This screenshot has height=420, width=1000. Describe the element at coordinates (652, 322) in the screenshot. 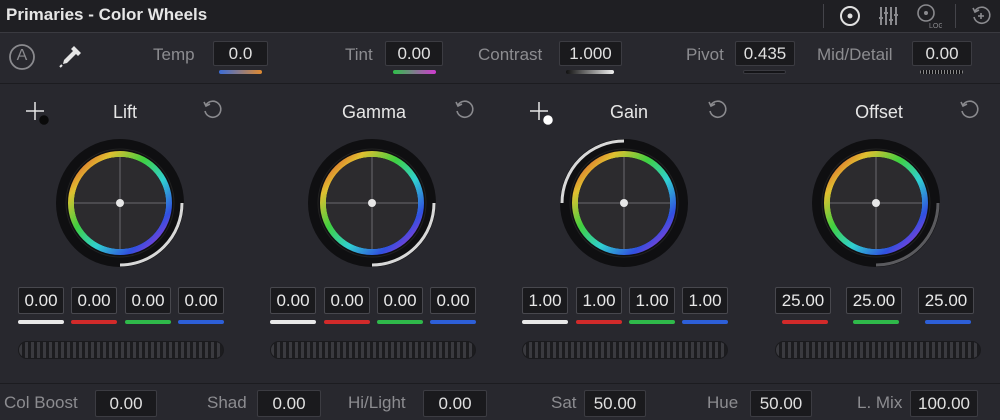

I see `gain-green-bar` at that location.